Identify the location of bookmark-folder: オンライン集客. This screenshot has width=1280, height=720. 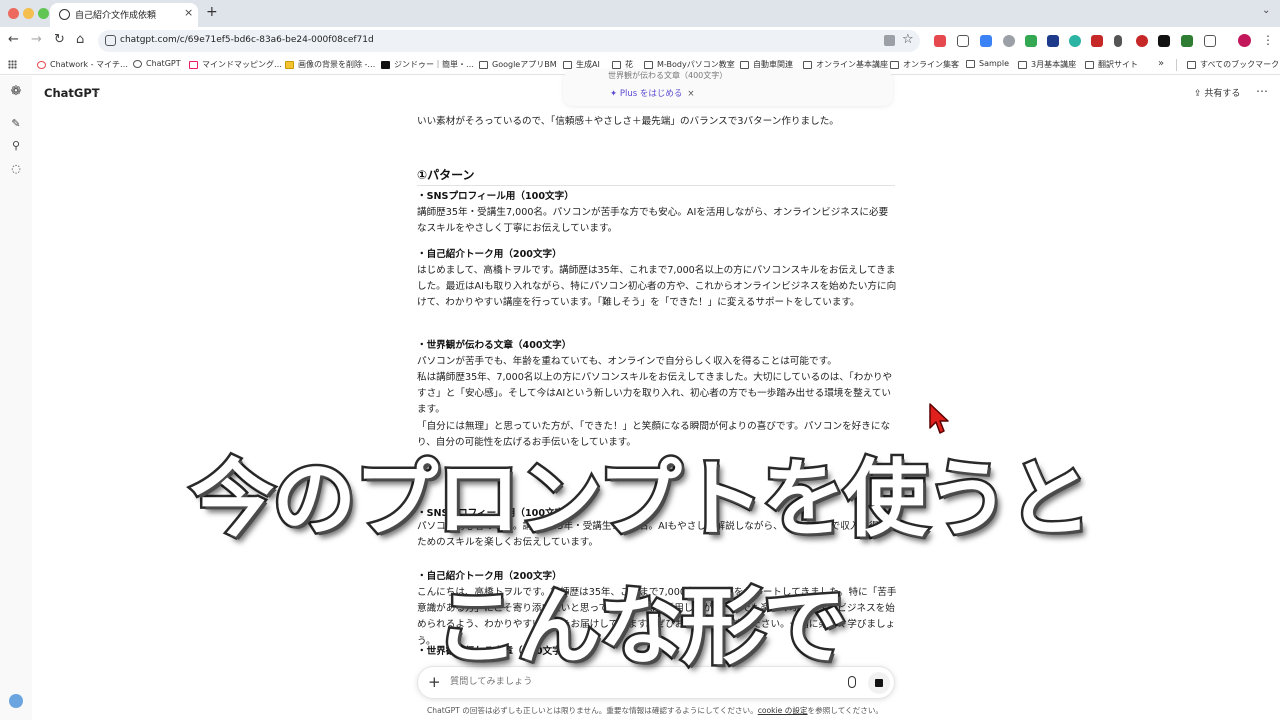
(924, 64).